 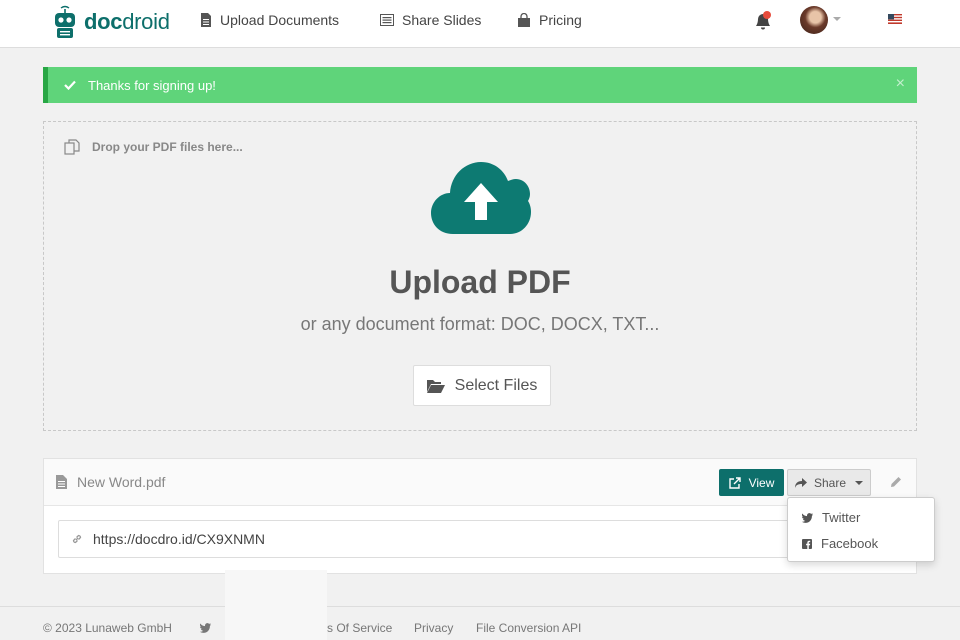 I want to click on facebook-label: Facebook, so click(x=850, y=543).